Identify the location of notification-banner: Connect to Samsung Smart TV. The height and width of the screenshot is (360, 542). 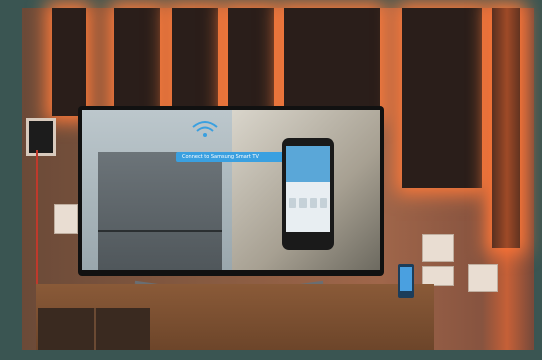
(231, 157).